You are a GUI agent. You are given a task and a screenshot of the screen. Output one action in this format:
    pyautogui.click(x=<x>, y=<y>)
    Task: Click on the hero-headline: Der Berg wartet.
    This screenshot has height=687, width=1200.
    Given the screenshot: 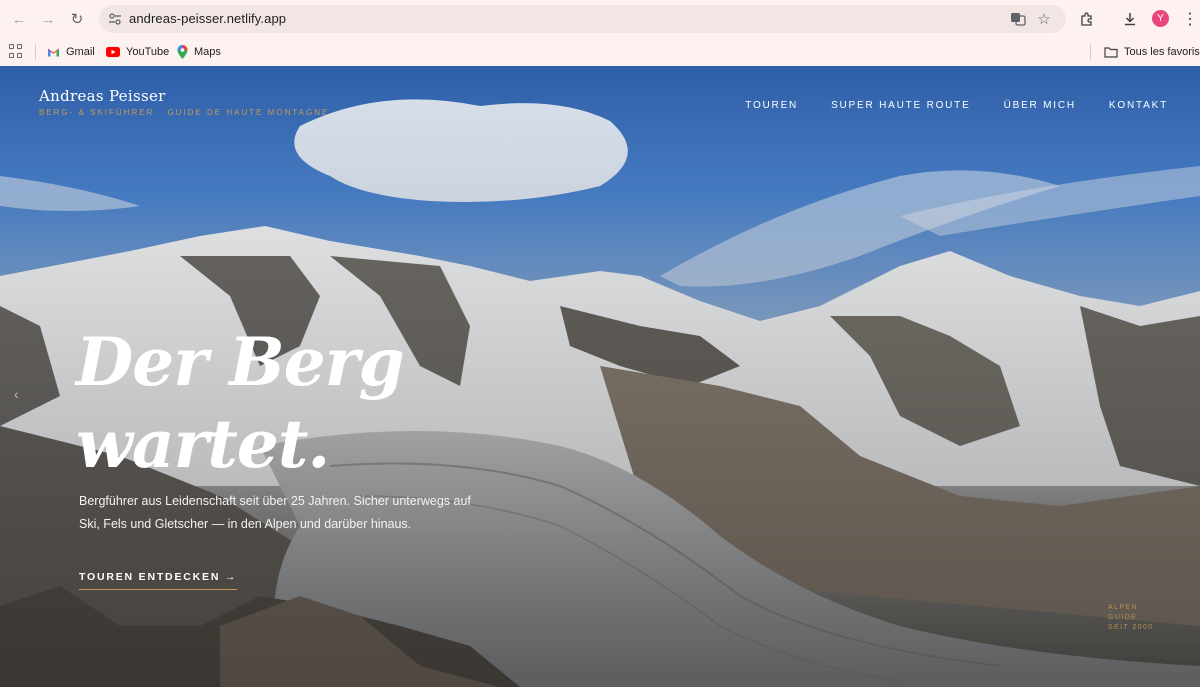 What is the action you would take?
    pyautogui.click(x=240, y=403)
    